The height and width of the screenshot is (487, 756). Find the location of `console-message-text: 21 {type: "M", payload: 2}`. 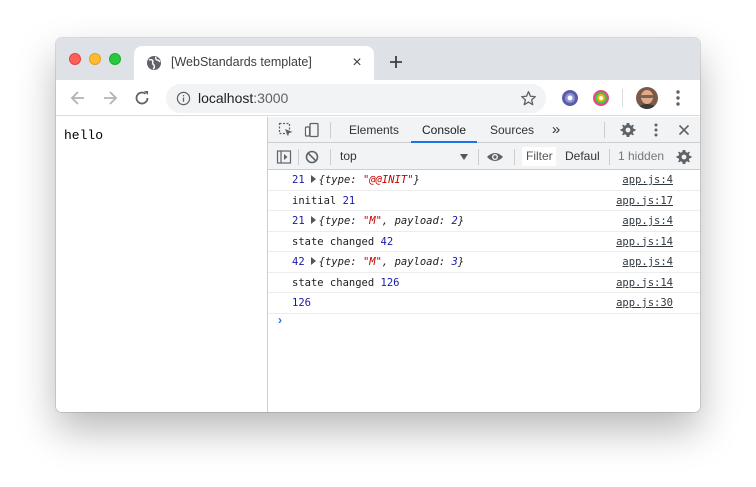

console-message-text: 21 {type: "M", payload: 2} is located at coordinates (378, 221).